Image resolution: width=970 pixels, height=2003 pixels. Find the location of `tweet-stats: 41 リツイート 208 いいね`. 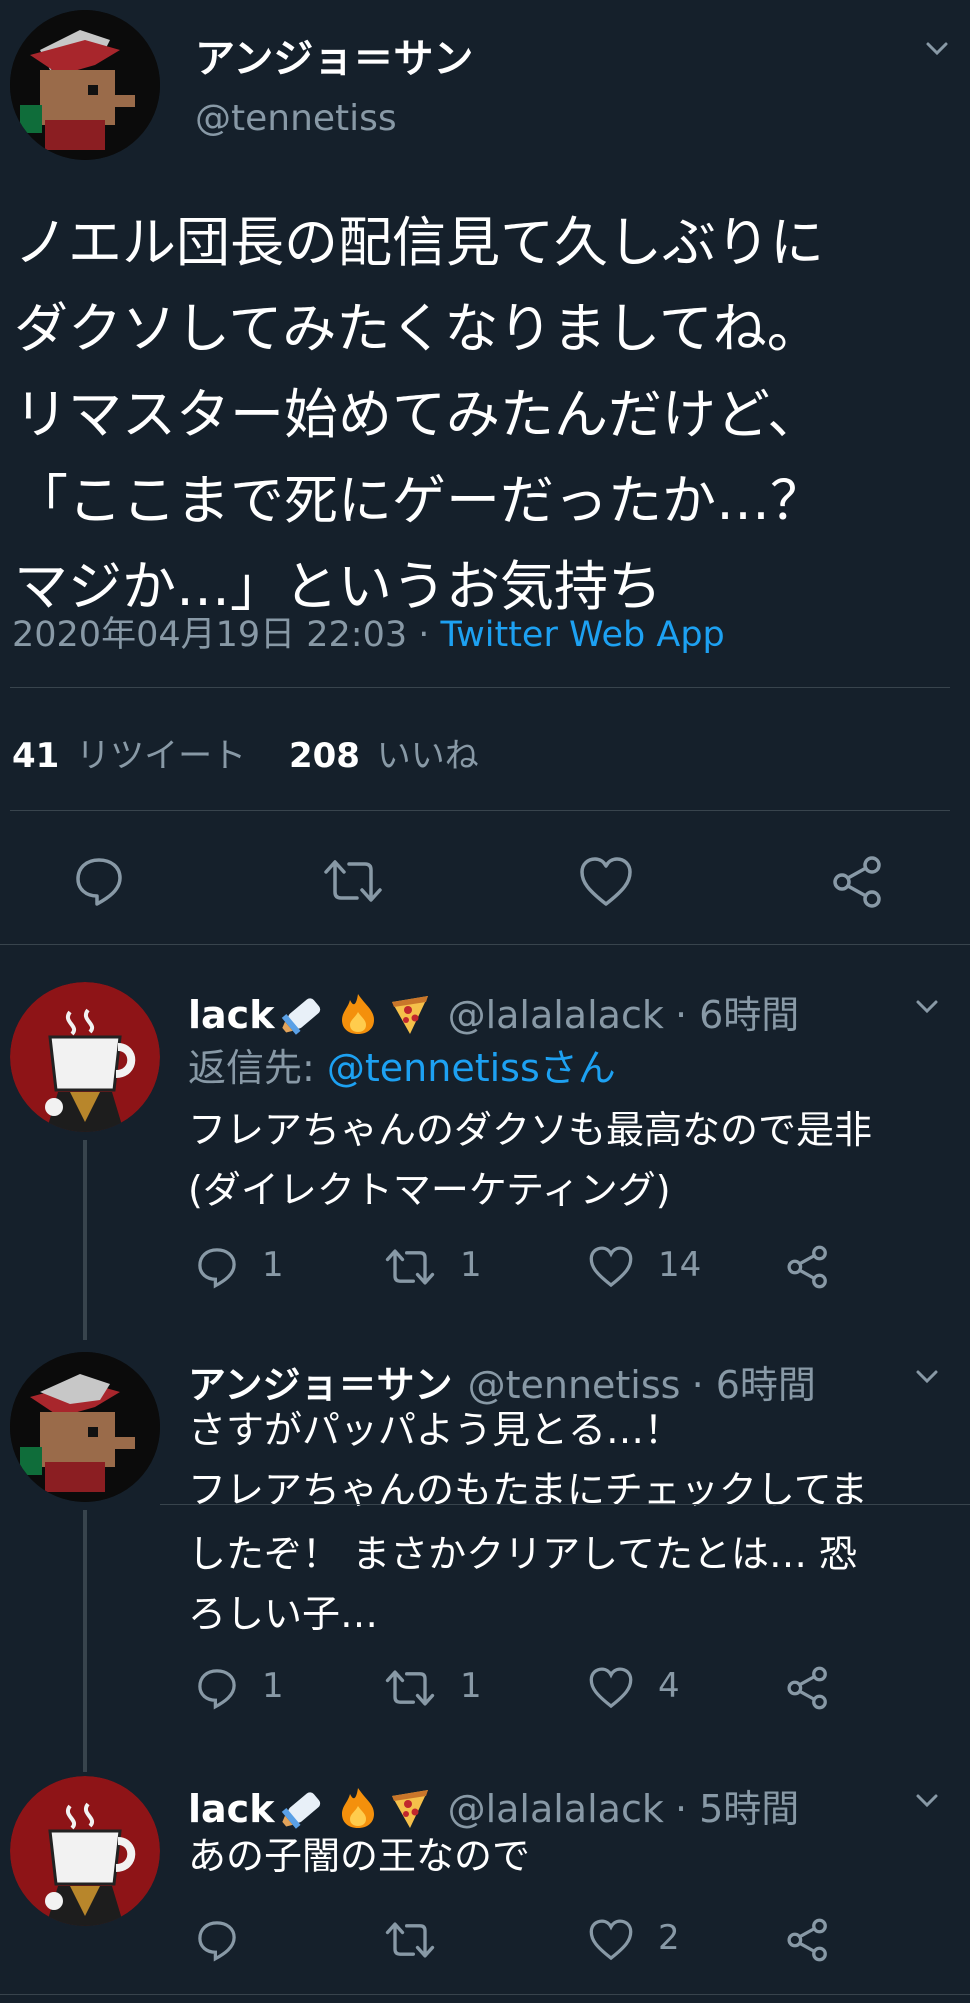

tweet-stats: 41 リツイート 208 いいね is located at coordinates (245, 752).